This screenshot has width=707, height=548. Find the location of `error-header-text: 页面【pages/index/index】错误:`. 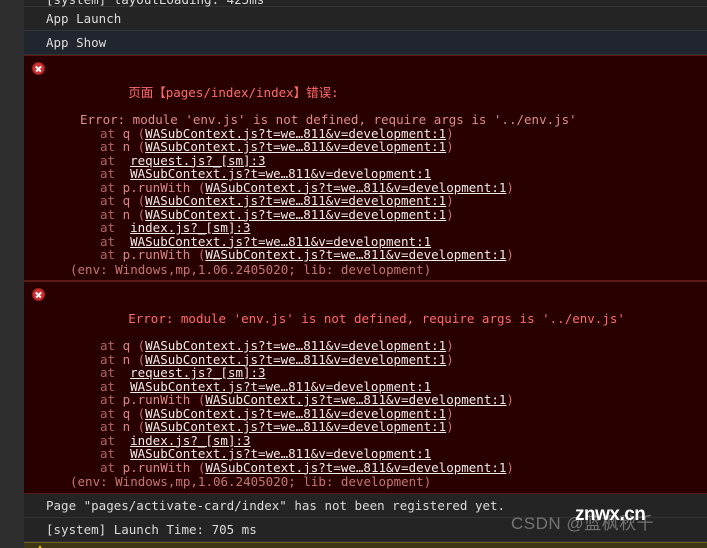

error-header-text: 页面【pages/index/index】错误: is located at coordinates (233, 92).